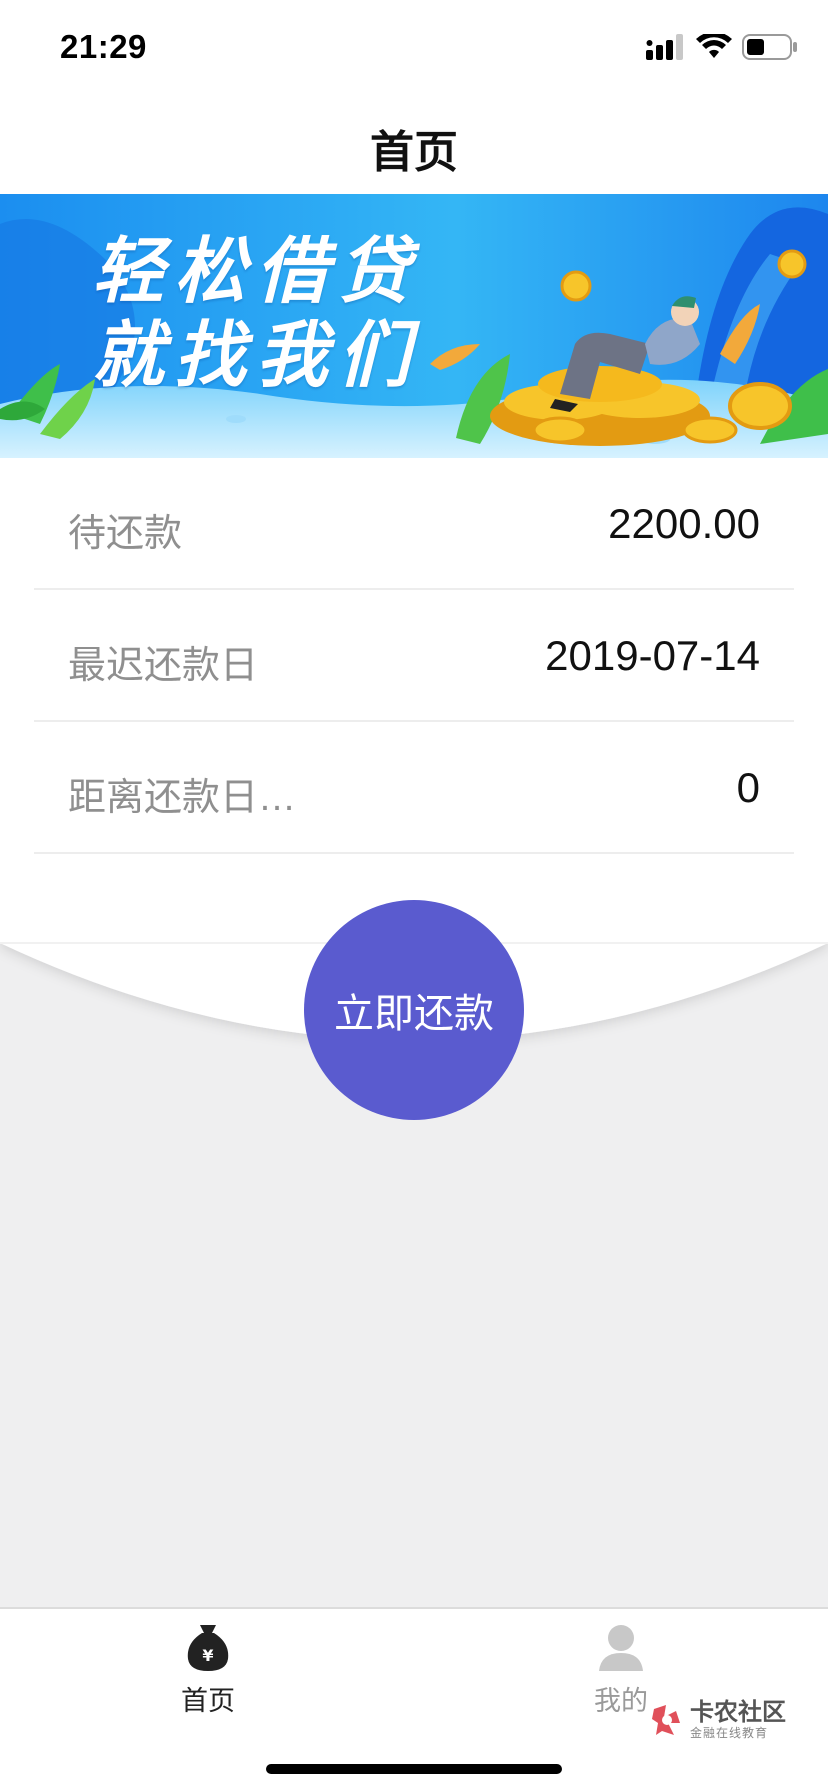  Describe the element at coordinates (414, 524) in the screenshot. I see `info-row-amount-due: 待还款 2200.00` at that location.